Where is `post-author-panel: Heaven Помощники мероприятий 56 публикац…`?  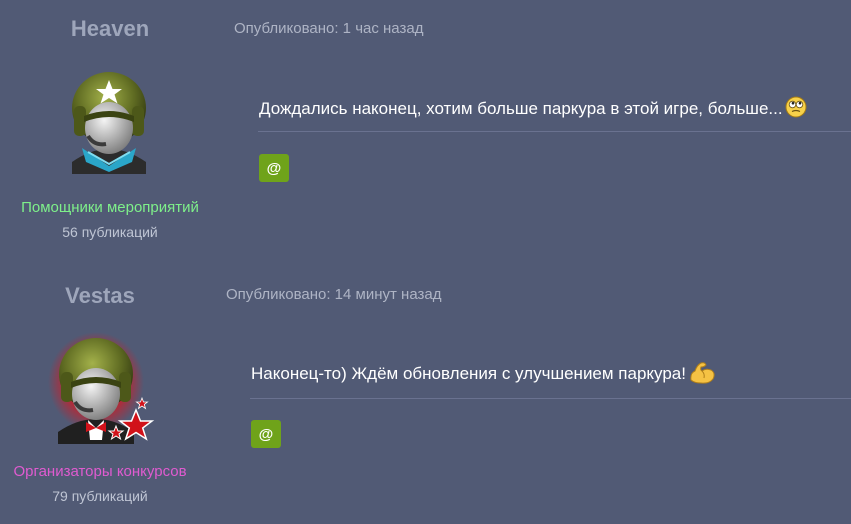 post-author-panel: Heaven Помощники мероприятий 56 публикац… is located at coordinates (110, 131).